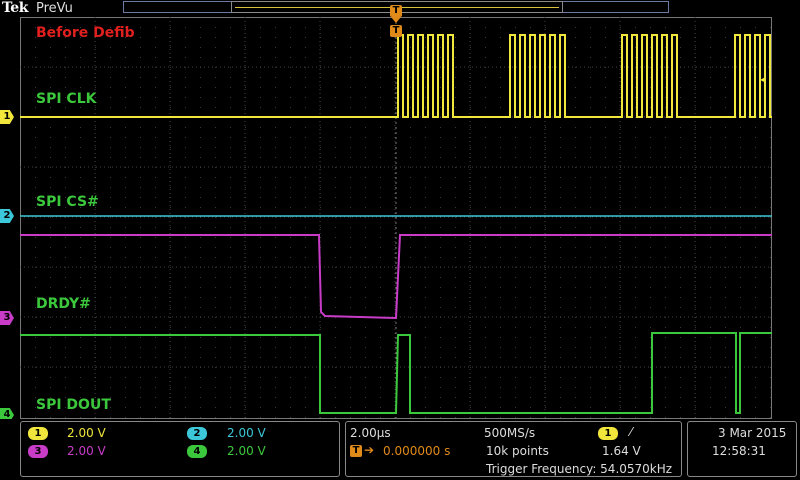 This screenshot has width=800, height=480. I want to click on acquisition-mode: PreVu, so click(54, 8).